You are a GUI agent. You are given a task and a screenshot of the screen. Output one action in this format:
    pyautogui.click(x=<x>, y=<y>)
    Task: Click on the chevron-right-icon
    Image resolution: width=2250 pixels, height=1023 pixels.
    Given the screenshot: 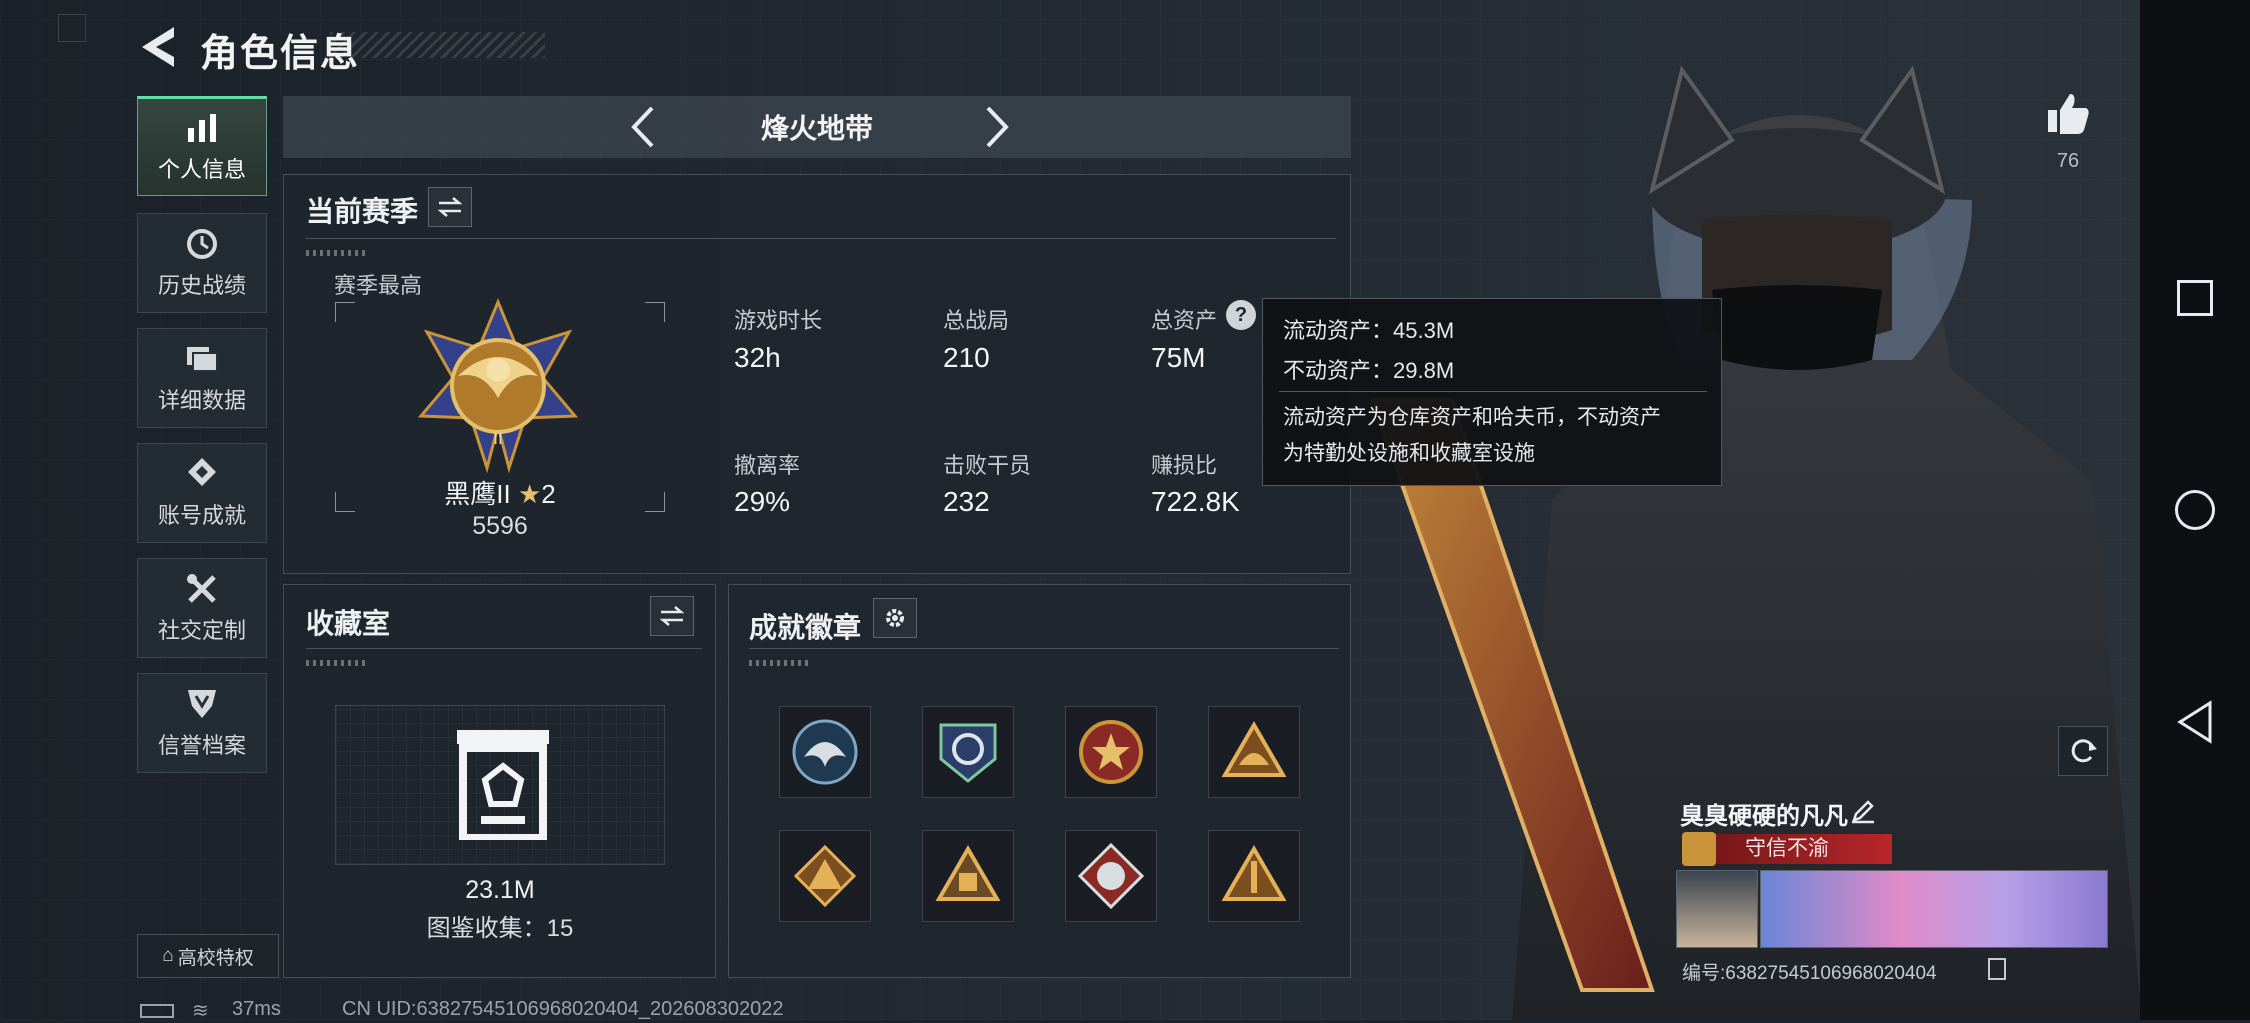 What is the action you would take?
    pyautogui.click(x=996, y=127)
    